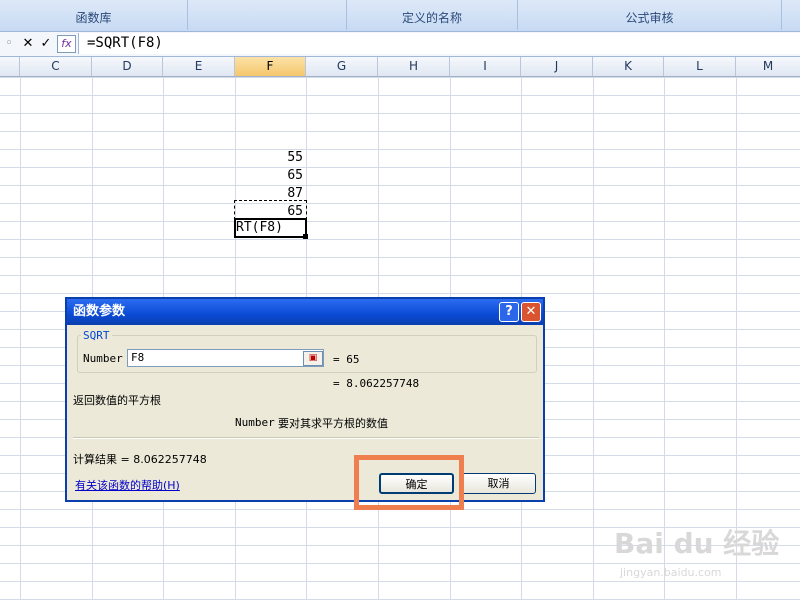  I want to click on column-header-f: F, so click(270, 66).